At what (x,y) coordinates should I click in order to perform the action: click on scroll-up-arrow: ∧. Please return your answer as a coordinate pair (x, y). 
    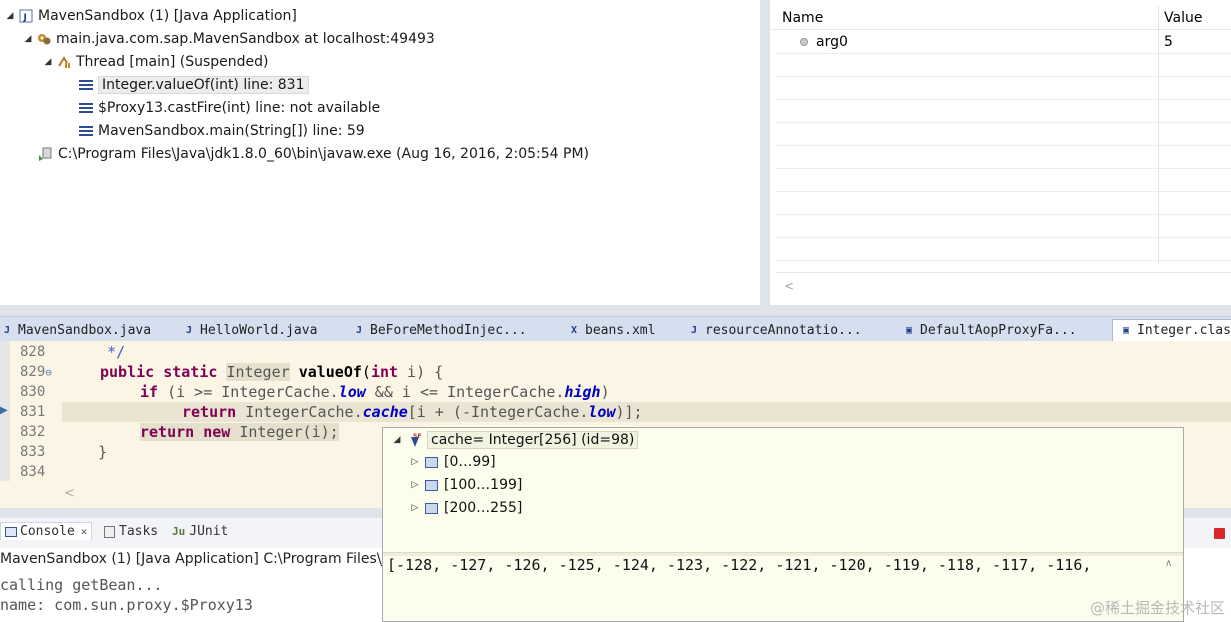
    Looking at the image, I should click on (1172, 563).